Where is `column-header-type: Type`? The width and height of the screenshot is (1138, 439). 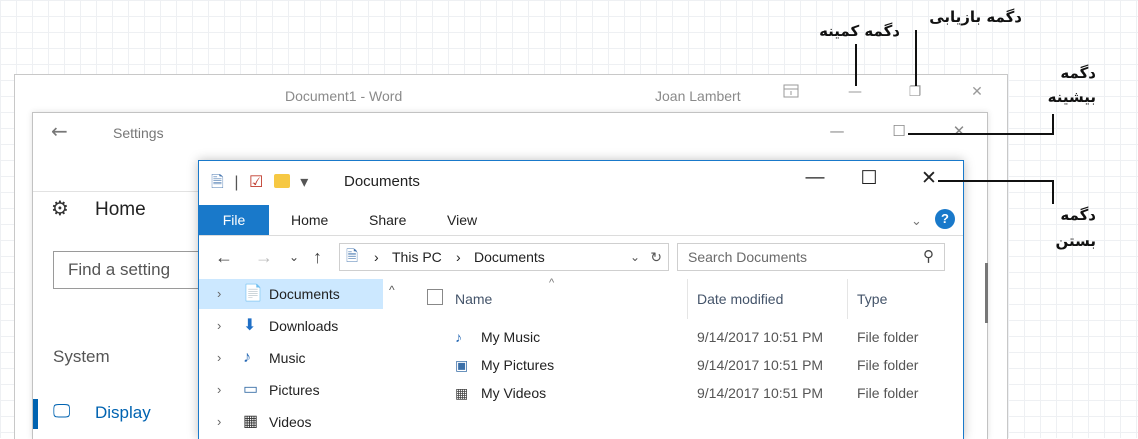 column-header-type: Type is located at coordinates (872, 299).